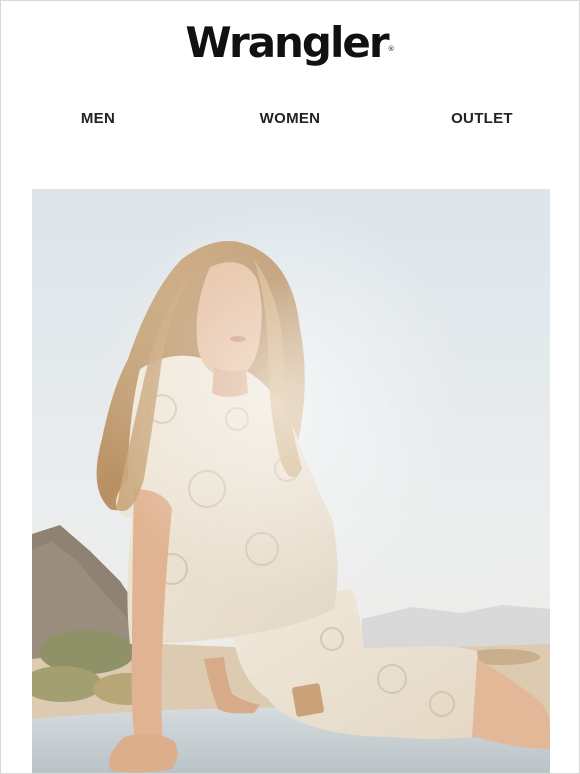 This screenshot has height=774, width=580. Describe the element at coordinates (482, 119) in the screenshot. I see `nav-link-outlet: OUTLET` at that location.